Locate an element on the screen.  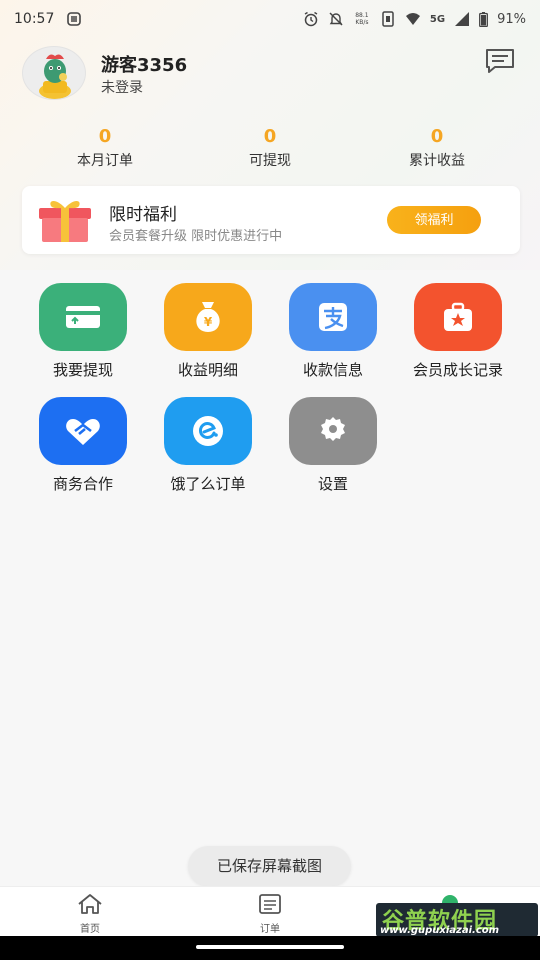
watermark-url: www.gupuxiazai.com is located at coordinates (440, 930).